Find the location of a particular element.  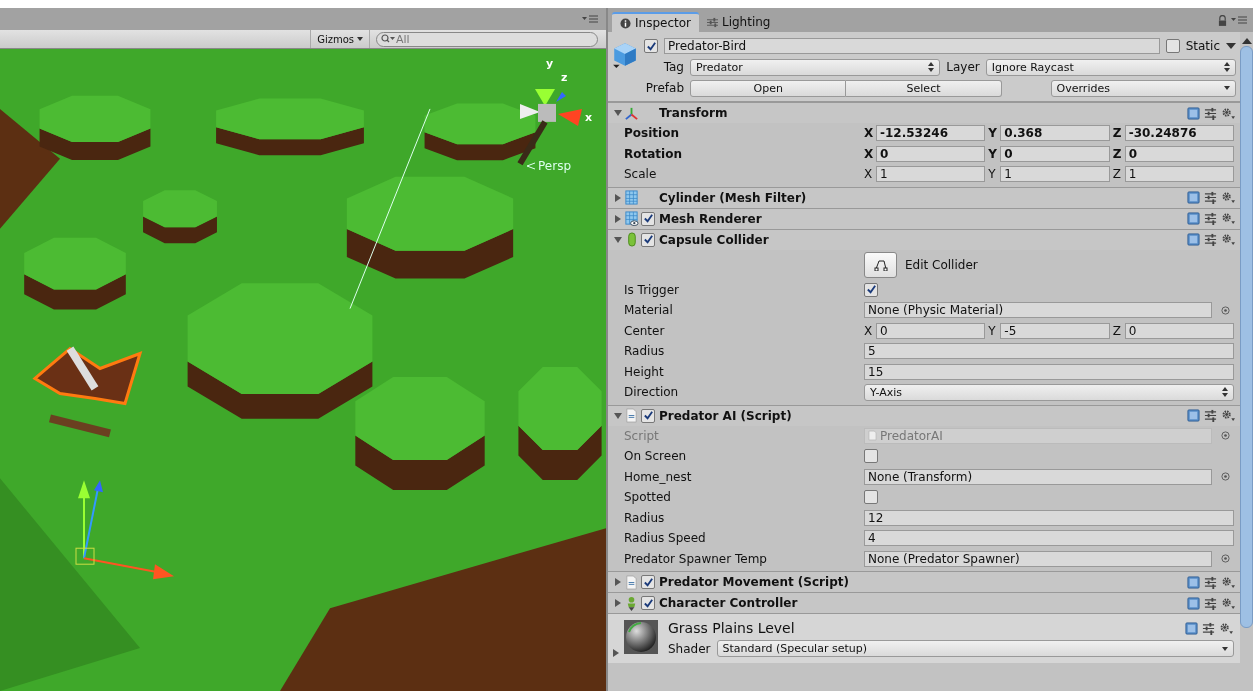

tag-dropdown: Predator is located at coordinates (815, 67).